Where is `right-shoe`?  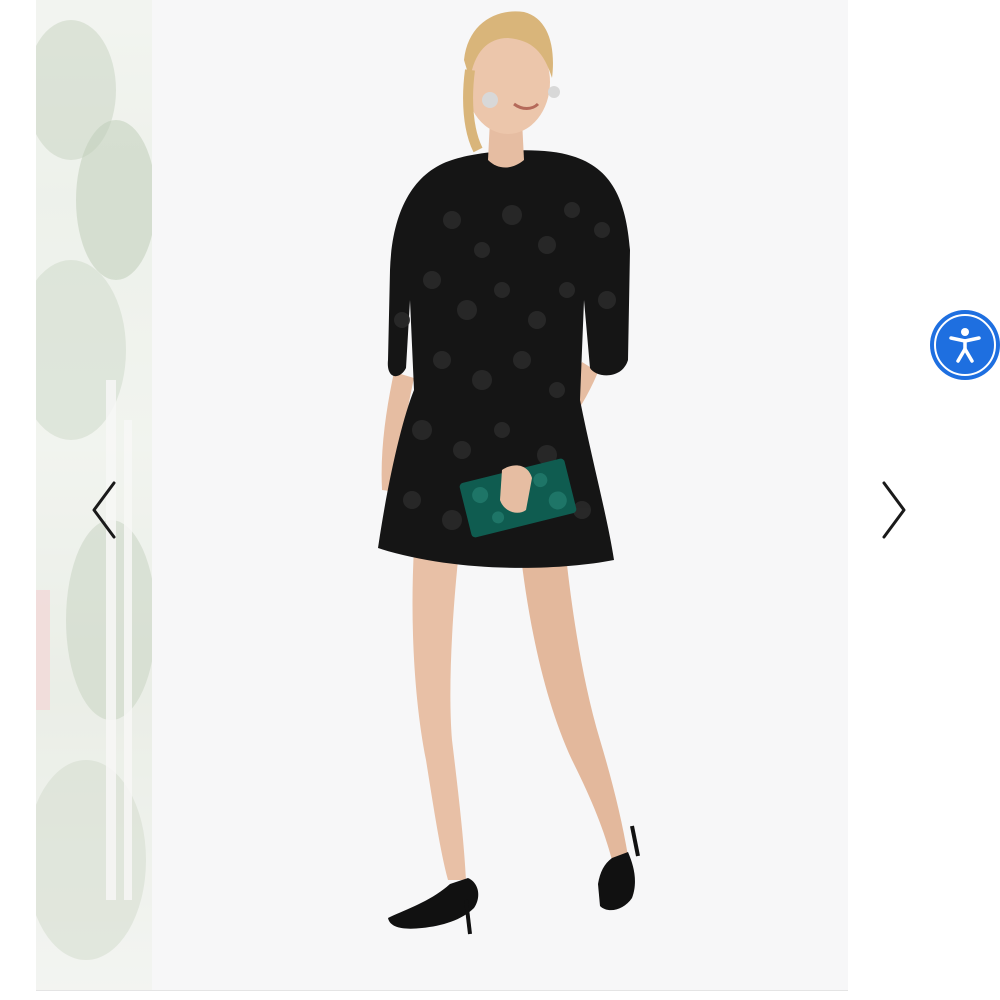
right-shoe is located at coordinates (616, 881).